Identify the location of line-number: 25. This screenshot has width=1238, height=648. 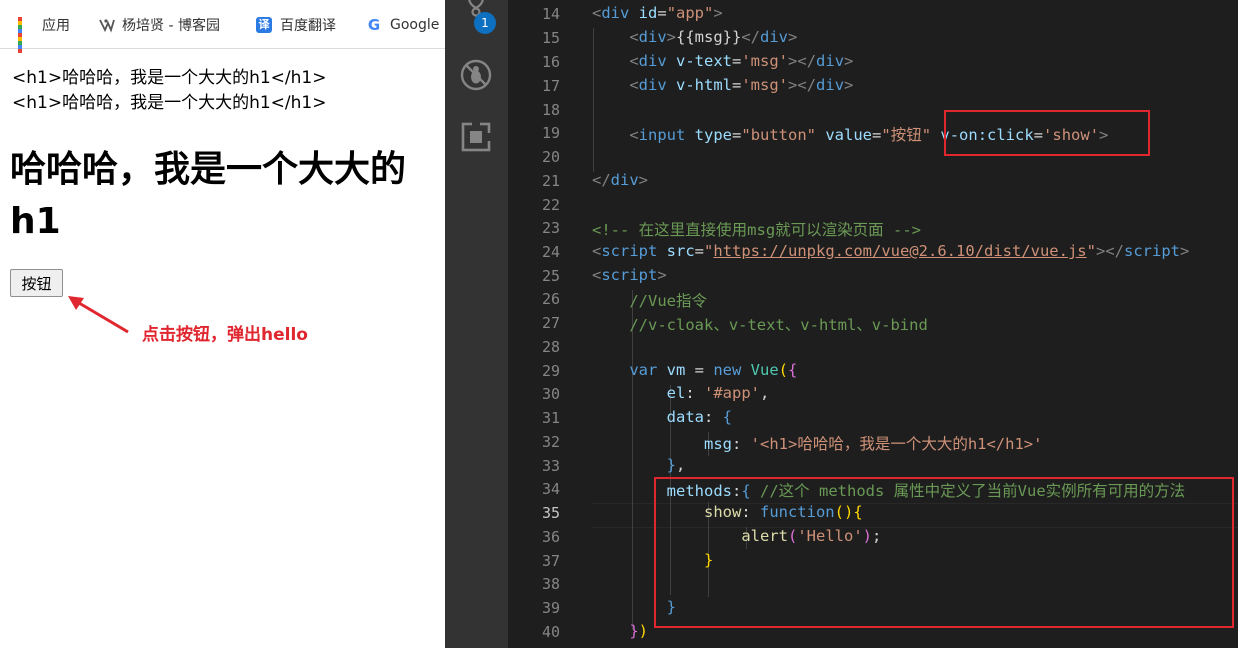
(550, 276).